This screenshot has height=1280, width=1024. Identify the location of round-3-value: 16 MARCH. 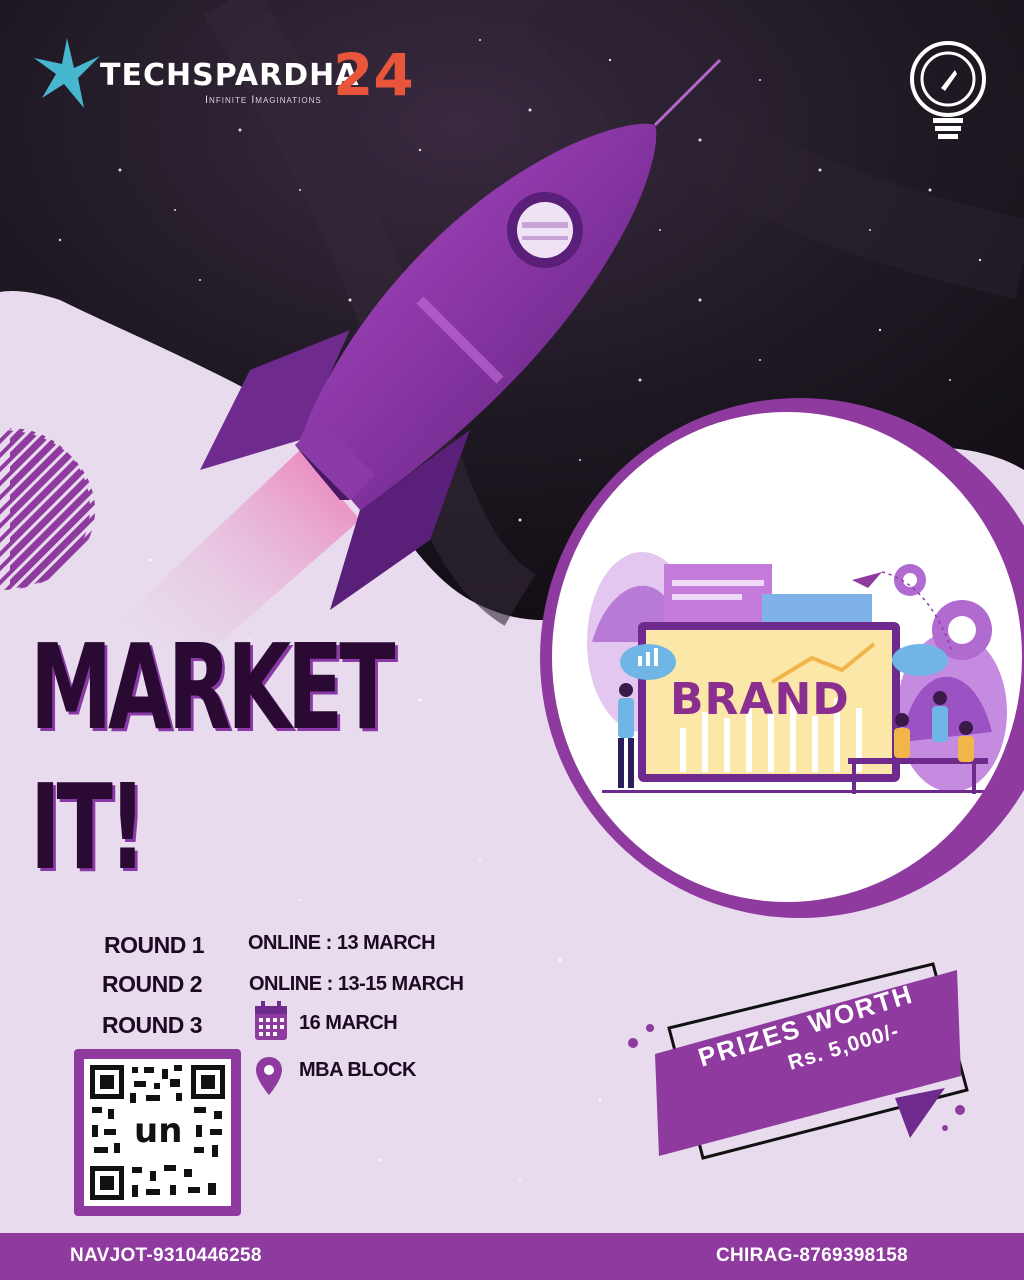
(348, 1023).